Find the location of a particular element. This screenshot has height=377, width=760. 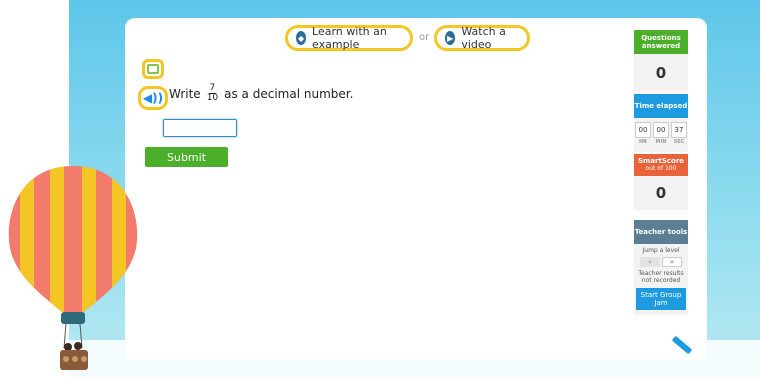

speaker-icon: ◀)) is located at coordinates (153, 98).